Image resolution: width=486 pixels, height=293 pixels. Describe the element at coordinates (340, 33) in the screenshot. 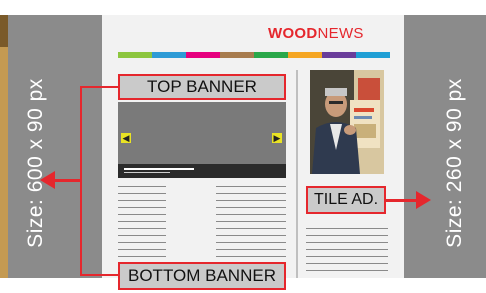

I see `logo-thin: NEWS` at that location.